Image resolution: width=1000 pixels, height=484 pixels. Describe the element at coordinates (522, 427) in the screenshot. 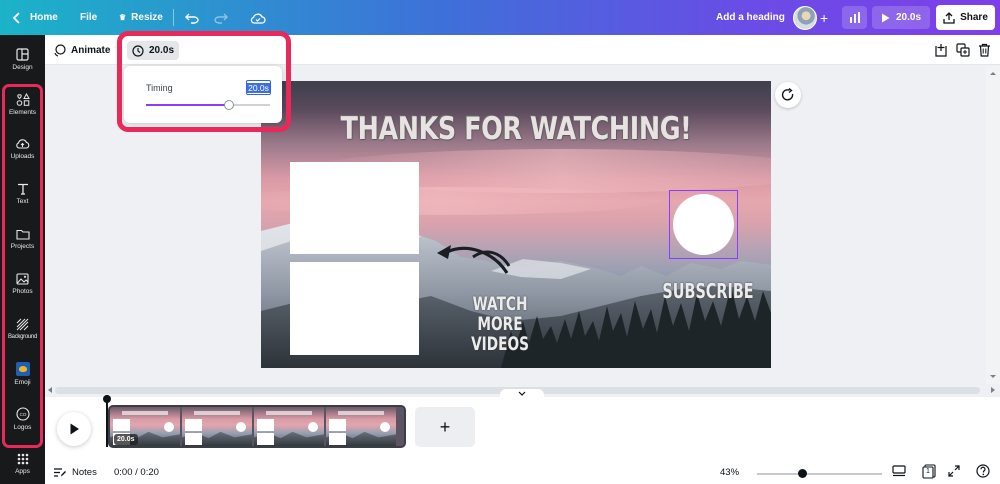

I see `timeline: 20.0s +` at that location.